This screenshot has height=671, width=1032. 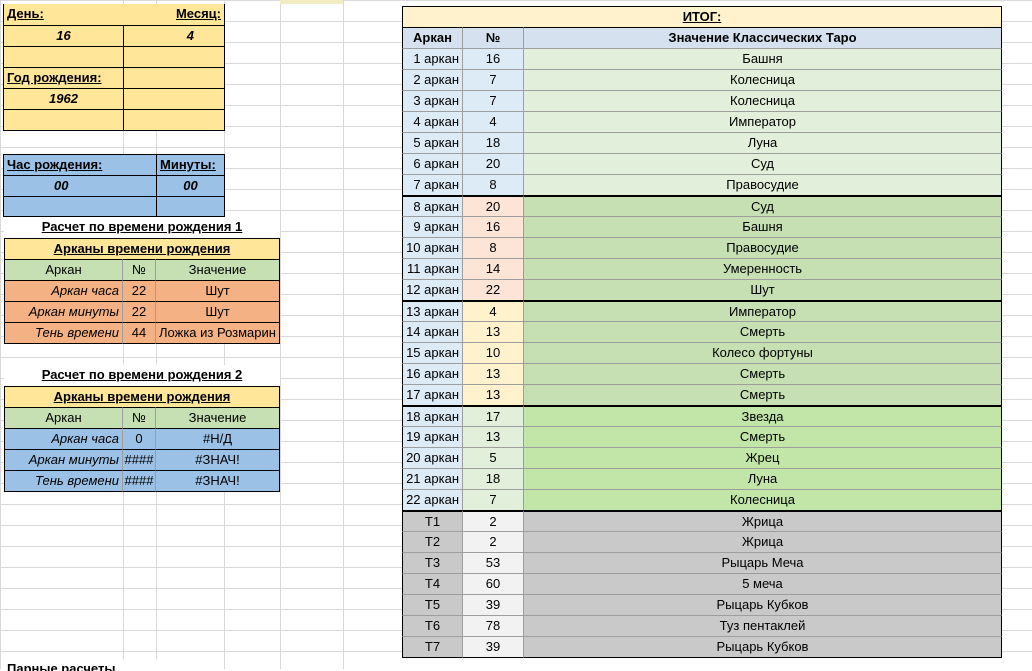 What do you see at coordinates (763, 583) in the screenshot?
I see `result-row-meaning: 5 меча` at bounding box center [763, 583].